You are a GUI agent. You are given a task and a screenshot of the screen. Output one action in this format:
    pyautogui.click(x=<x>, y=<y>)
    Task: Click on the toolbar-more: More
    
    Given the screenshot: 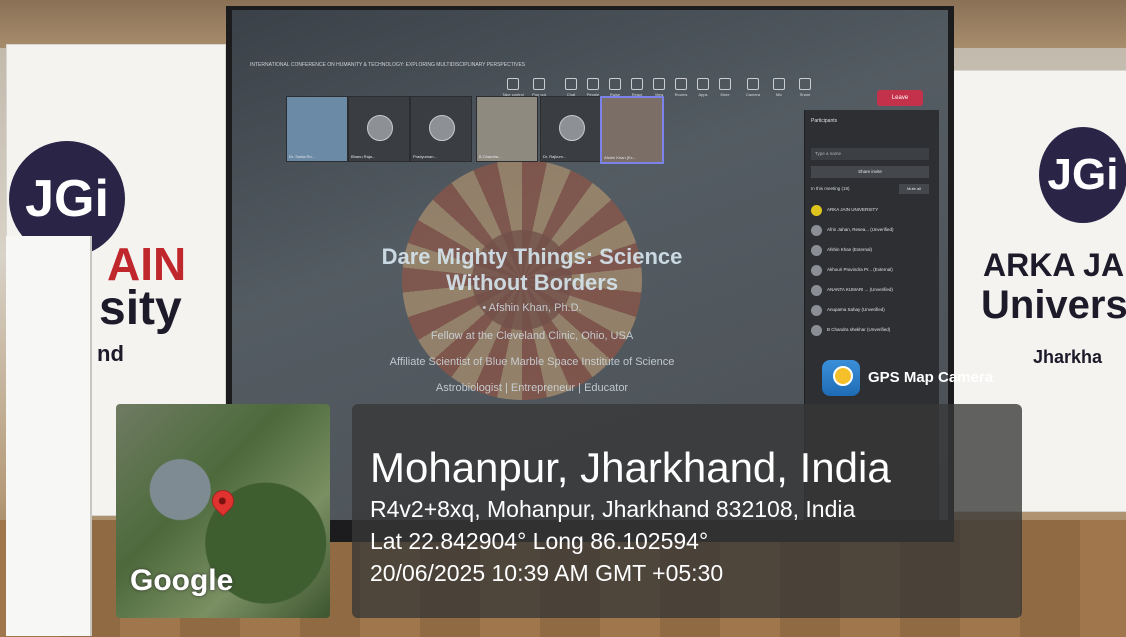 What is the action you would take?
    pyautogui.click(x=725, y=87)
    